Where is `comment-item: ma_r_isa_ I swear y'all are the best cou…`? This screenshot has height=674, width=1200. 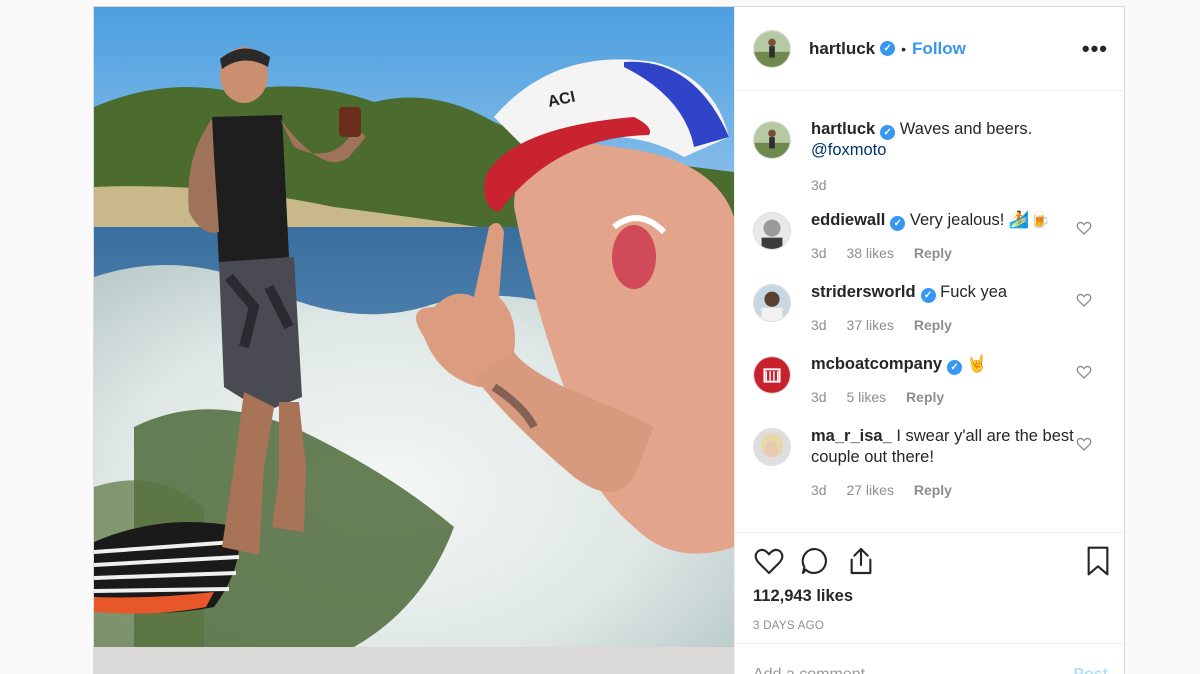
comment-item: ma_r_isa_ I swear y'all are the best cou… is located at coordinates (930, 463).